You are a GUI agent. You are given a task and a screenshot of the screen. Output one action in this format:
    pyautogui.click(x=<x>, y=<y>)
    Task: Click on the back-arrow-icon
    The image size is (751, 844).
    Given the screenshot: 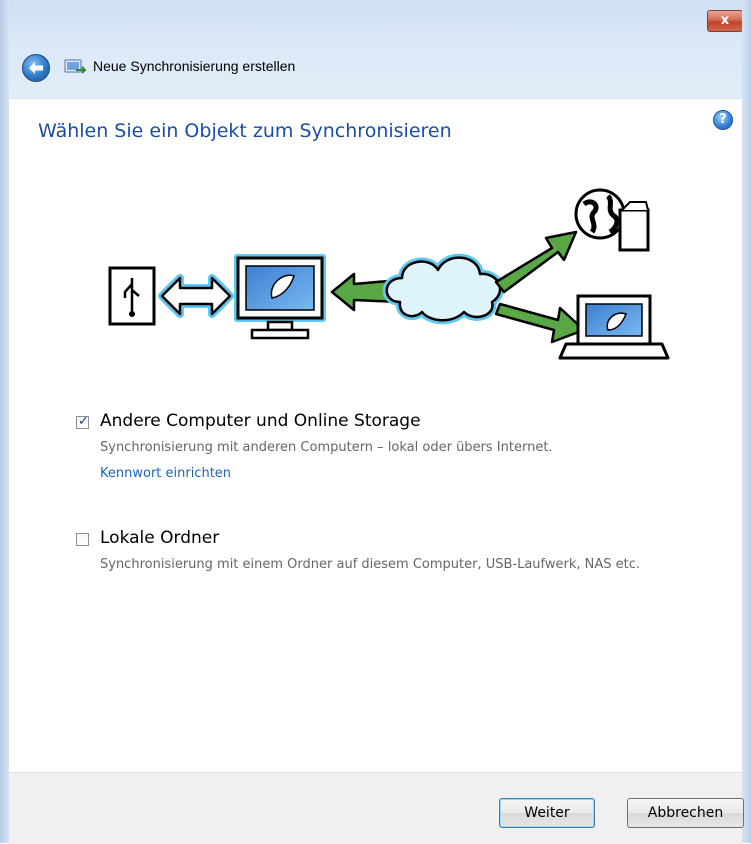 What is the action you would take?
    pyautogui.click(x=36, y=68)
    